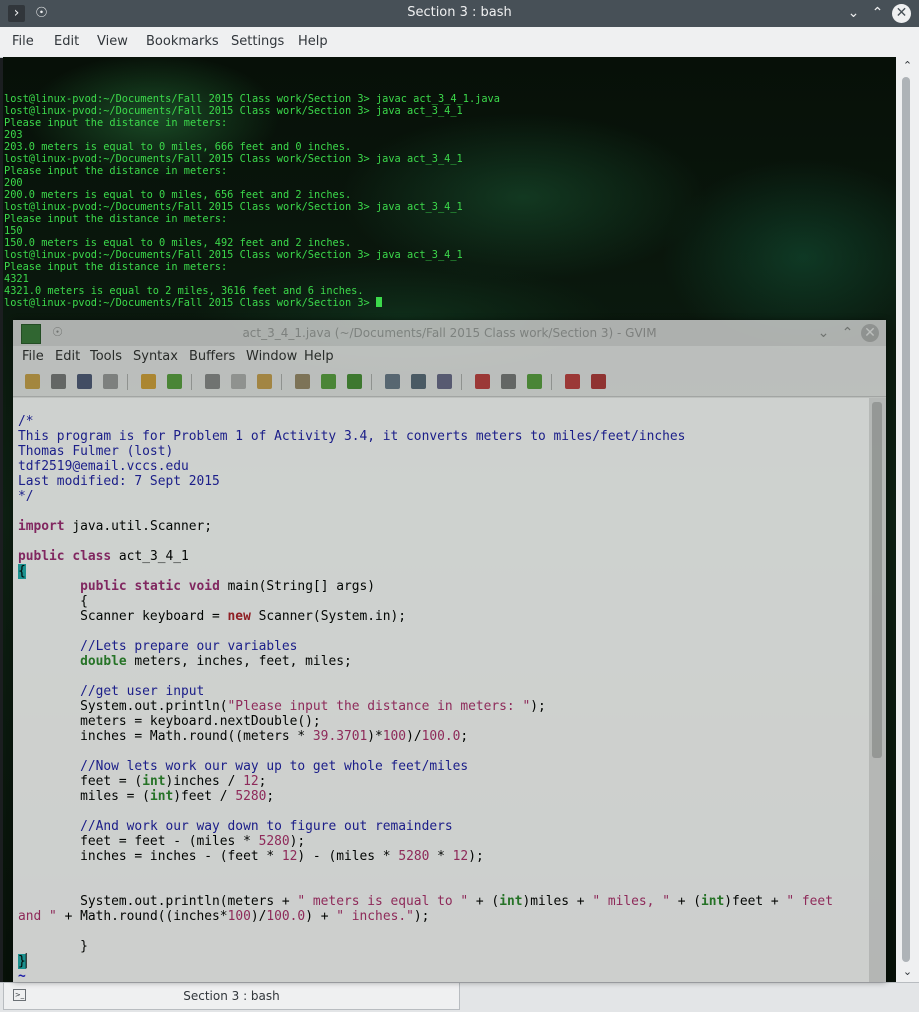 The height and width of the screenshot is (1012, 919). What do you see at coordinates (441, 736) in the screenshot?
I see `code-token: 100.0` at bounding box center [441, 736].